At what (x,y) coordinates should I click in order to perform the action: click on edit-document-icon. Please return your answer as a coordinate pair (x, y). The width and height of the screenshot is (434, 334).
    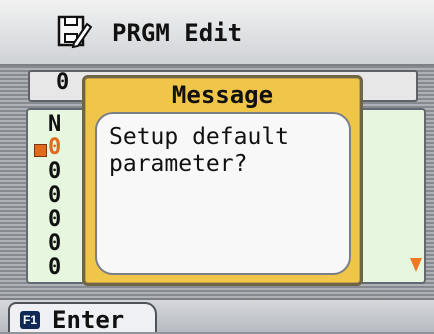
    Looking at the image, I should click on (74, 32).